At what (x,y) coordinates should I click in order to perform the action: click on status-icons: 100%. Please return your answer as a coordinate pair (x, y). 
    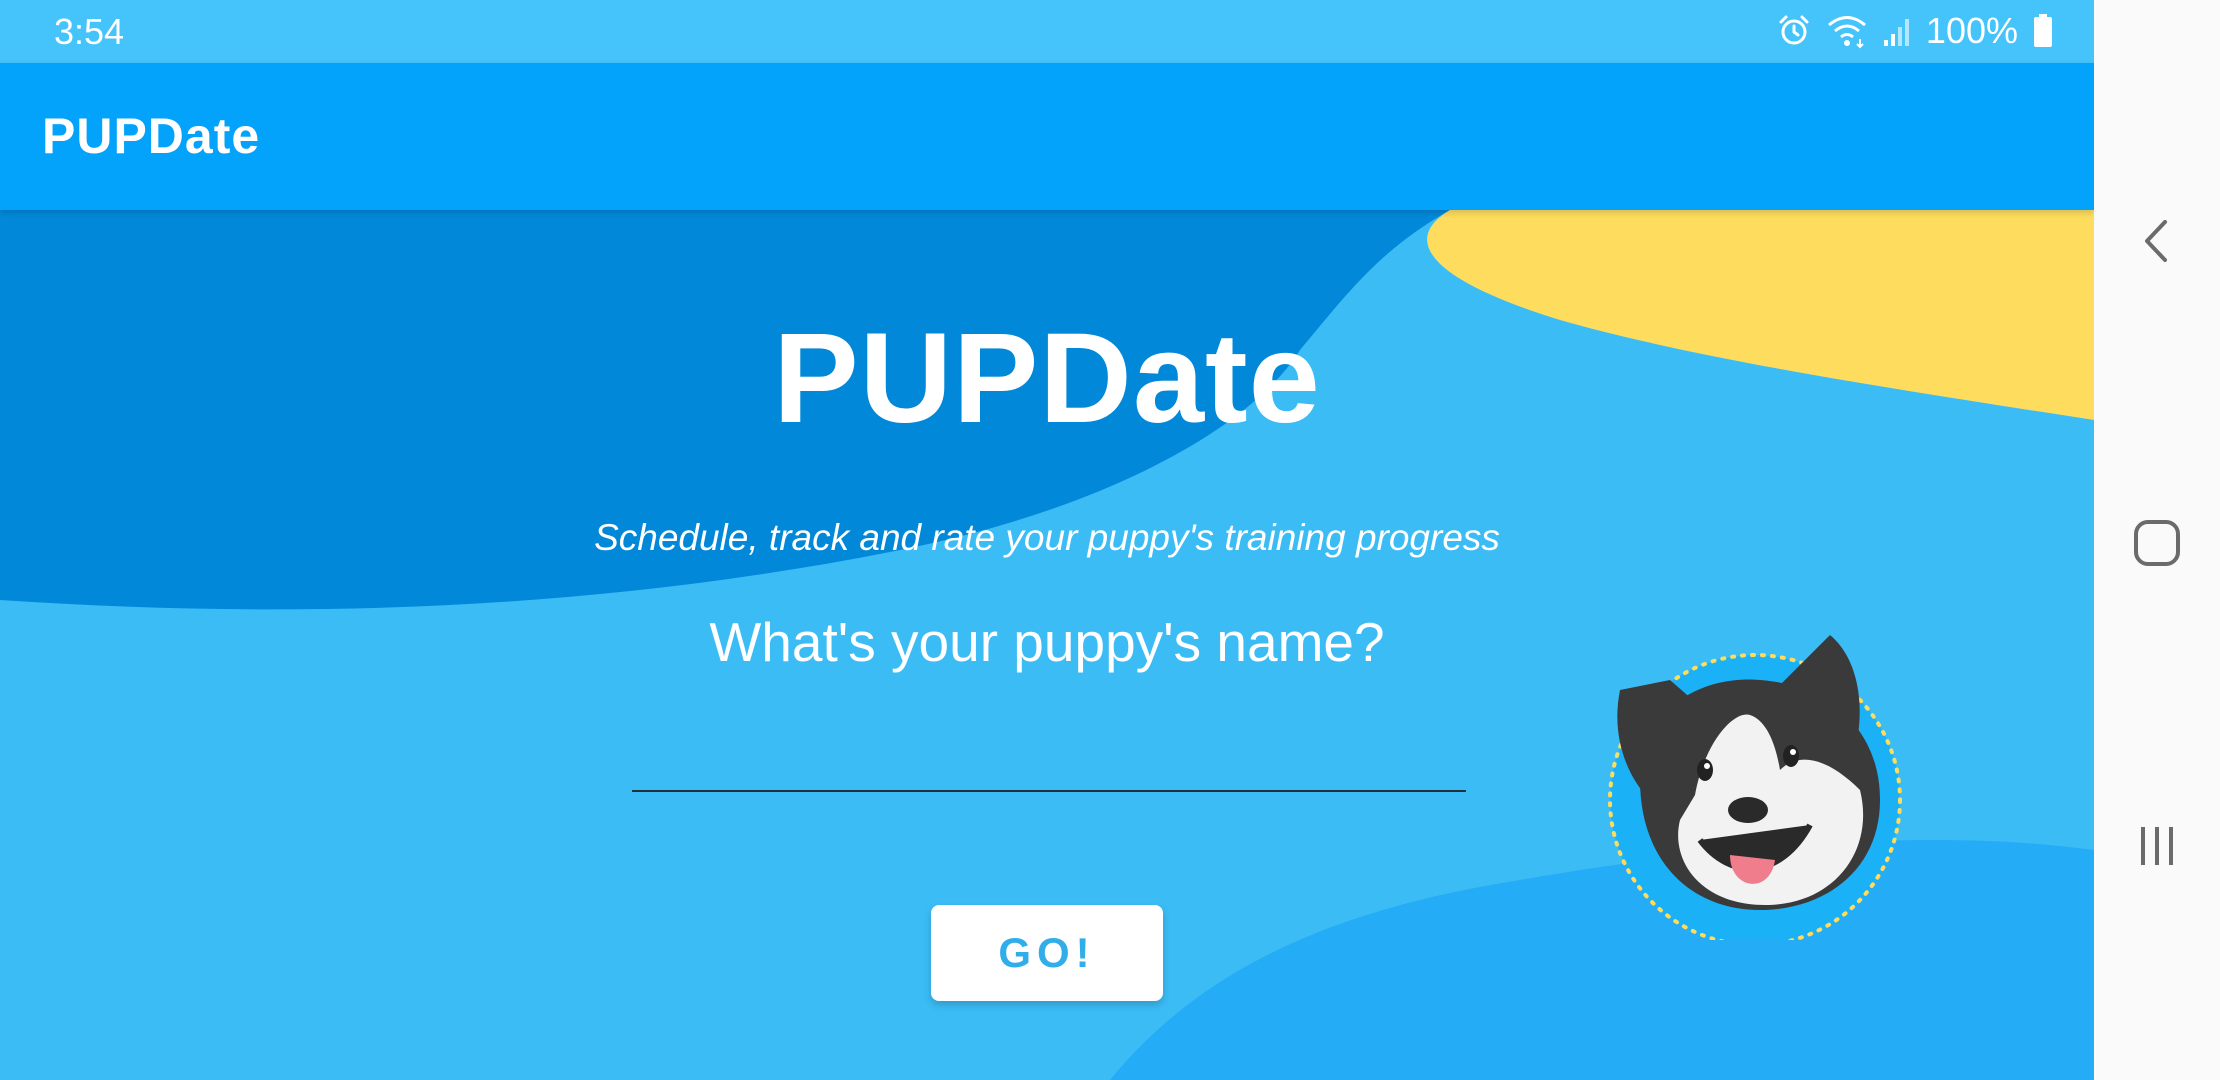
    Looking at the image, I should click on (1915, 31).